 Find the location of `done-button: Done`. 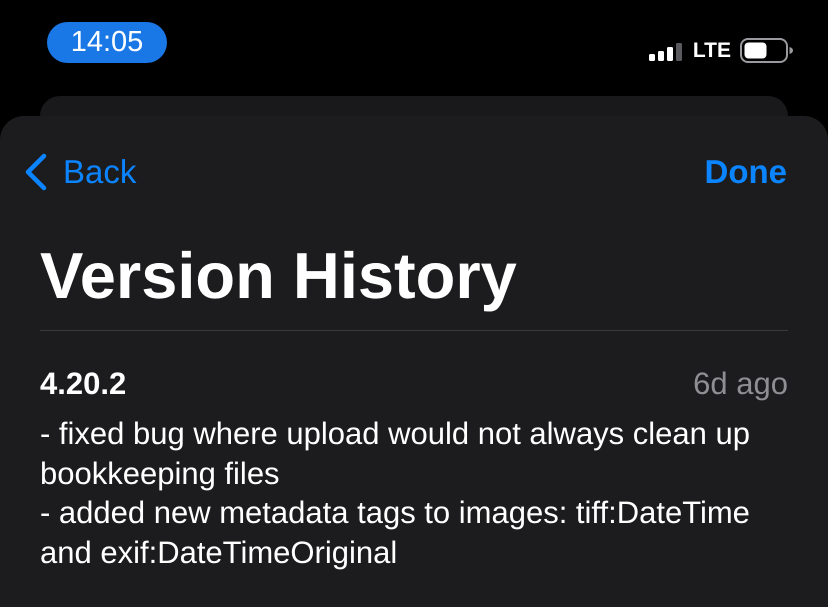

done-button: Done is located at coordinates (745, 172).